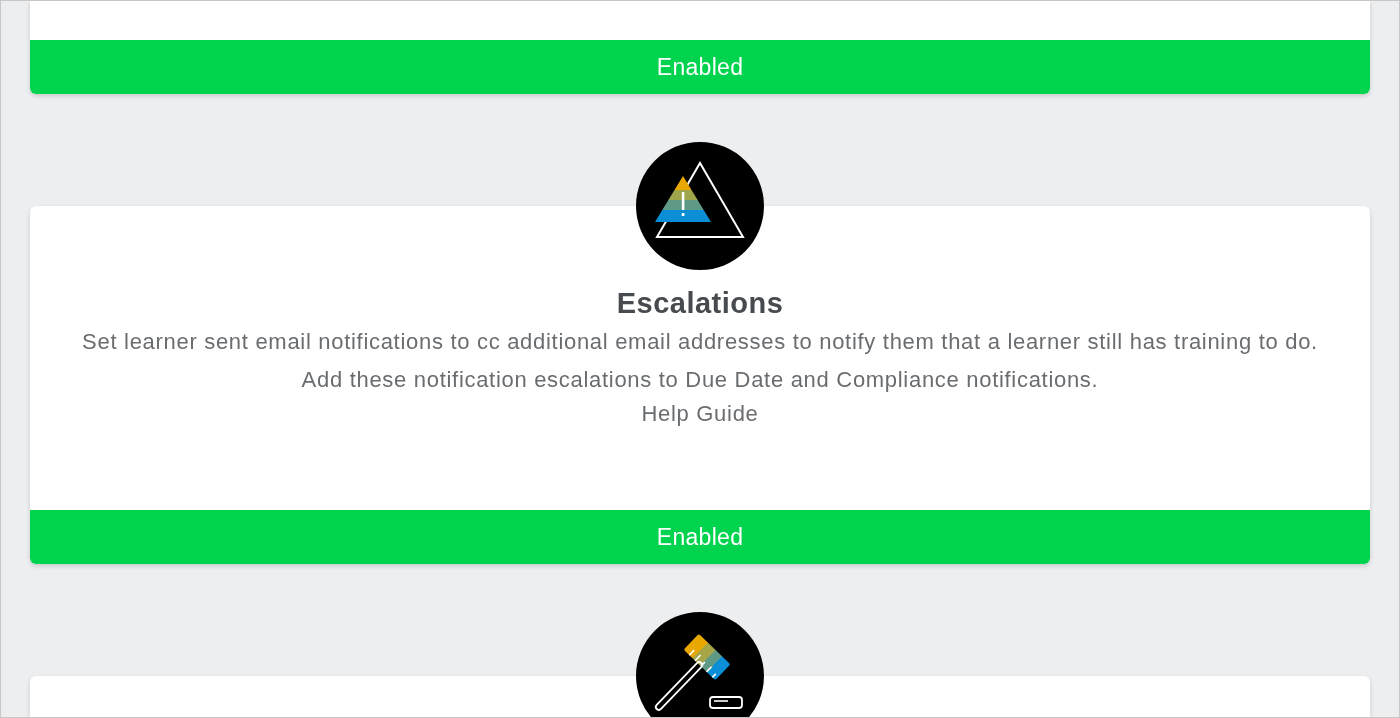 The width and height of the screenshot is (1400, 718). What do you see at coordinates (700, 414) in the screenshot?
I see `help-guide-link: Help Guide` at bounding box center [700, 414].